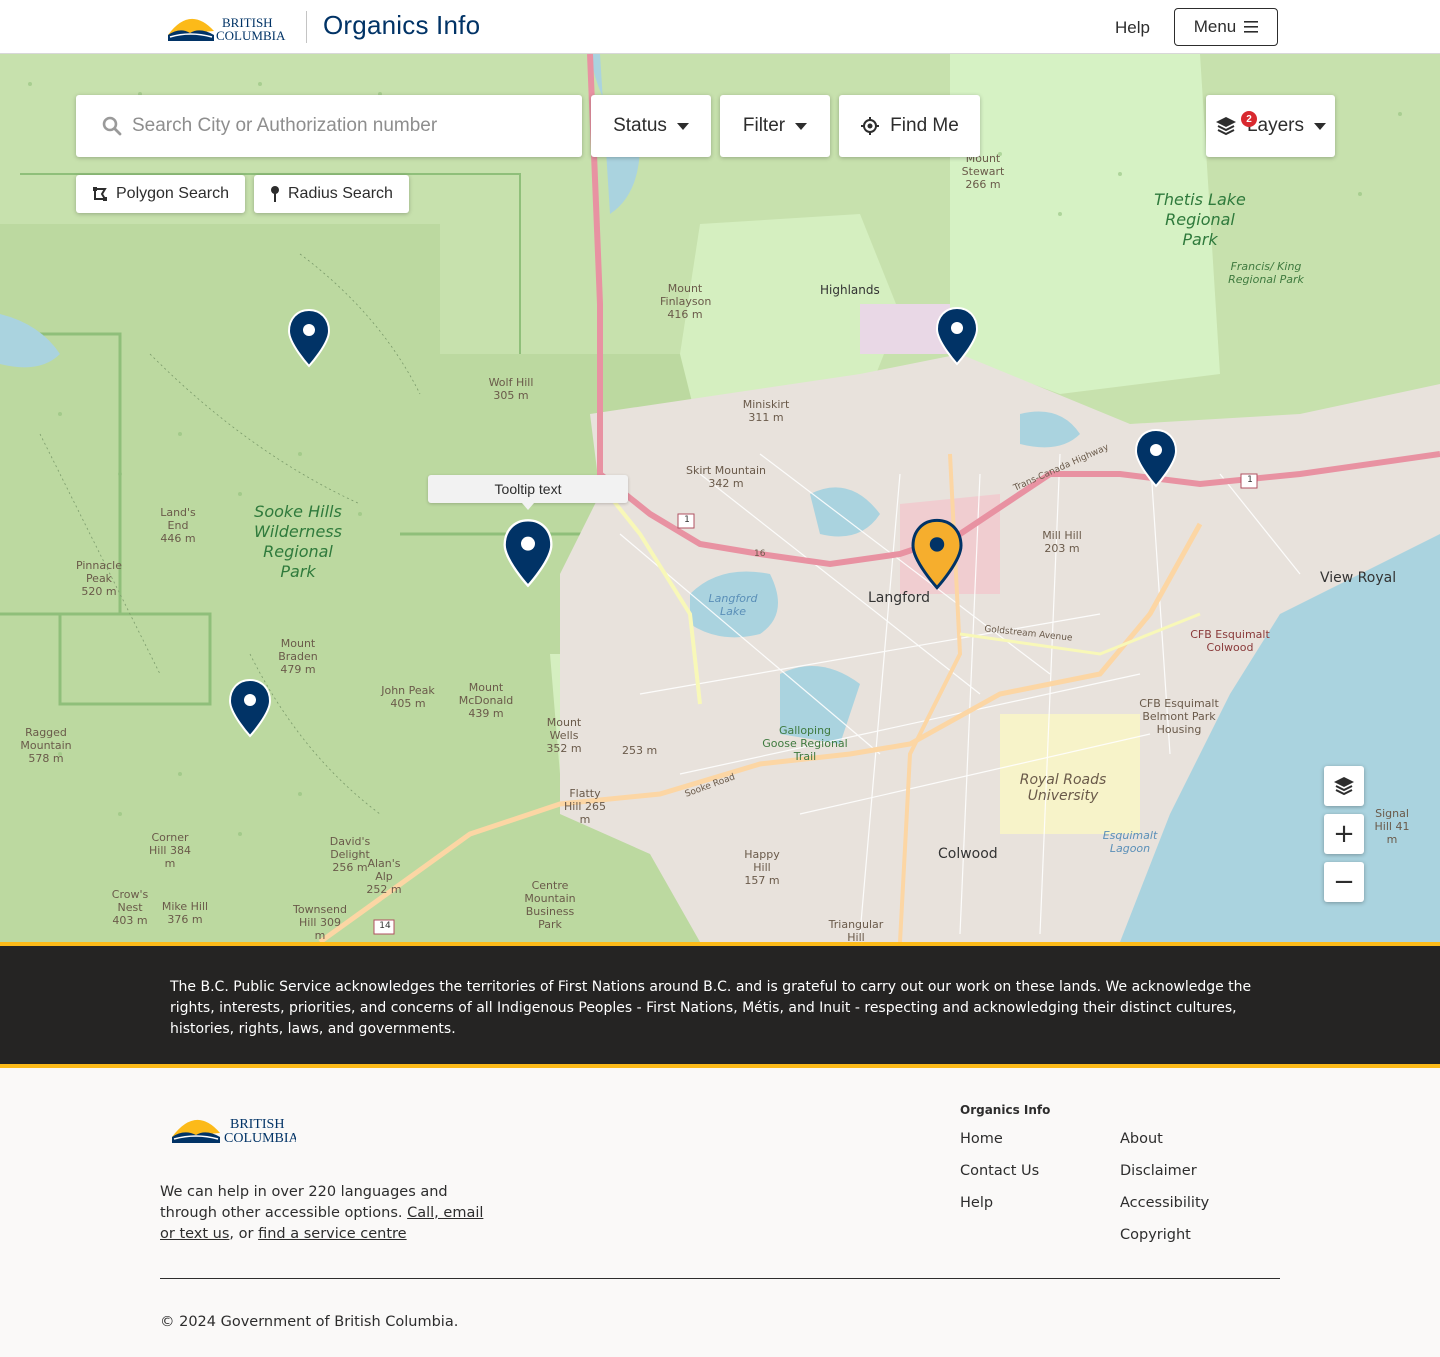 The height and width of the screenshot is (1357, 1440). What do you see at coordinates (172, 193) in the screenshot?
I see `polygon-search-label: Polygon Search` at bounding box center [172, 193].